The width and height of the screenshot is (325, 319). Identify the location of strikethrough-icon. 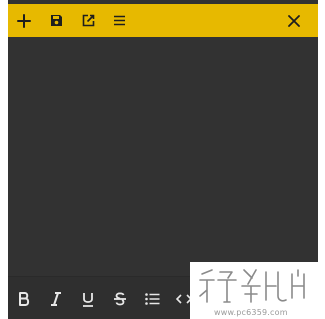
(120, 299).